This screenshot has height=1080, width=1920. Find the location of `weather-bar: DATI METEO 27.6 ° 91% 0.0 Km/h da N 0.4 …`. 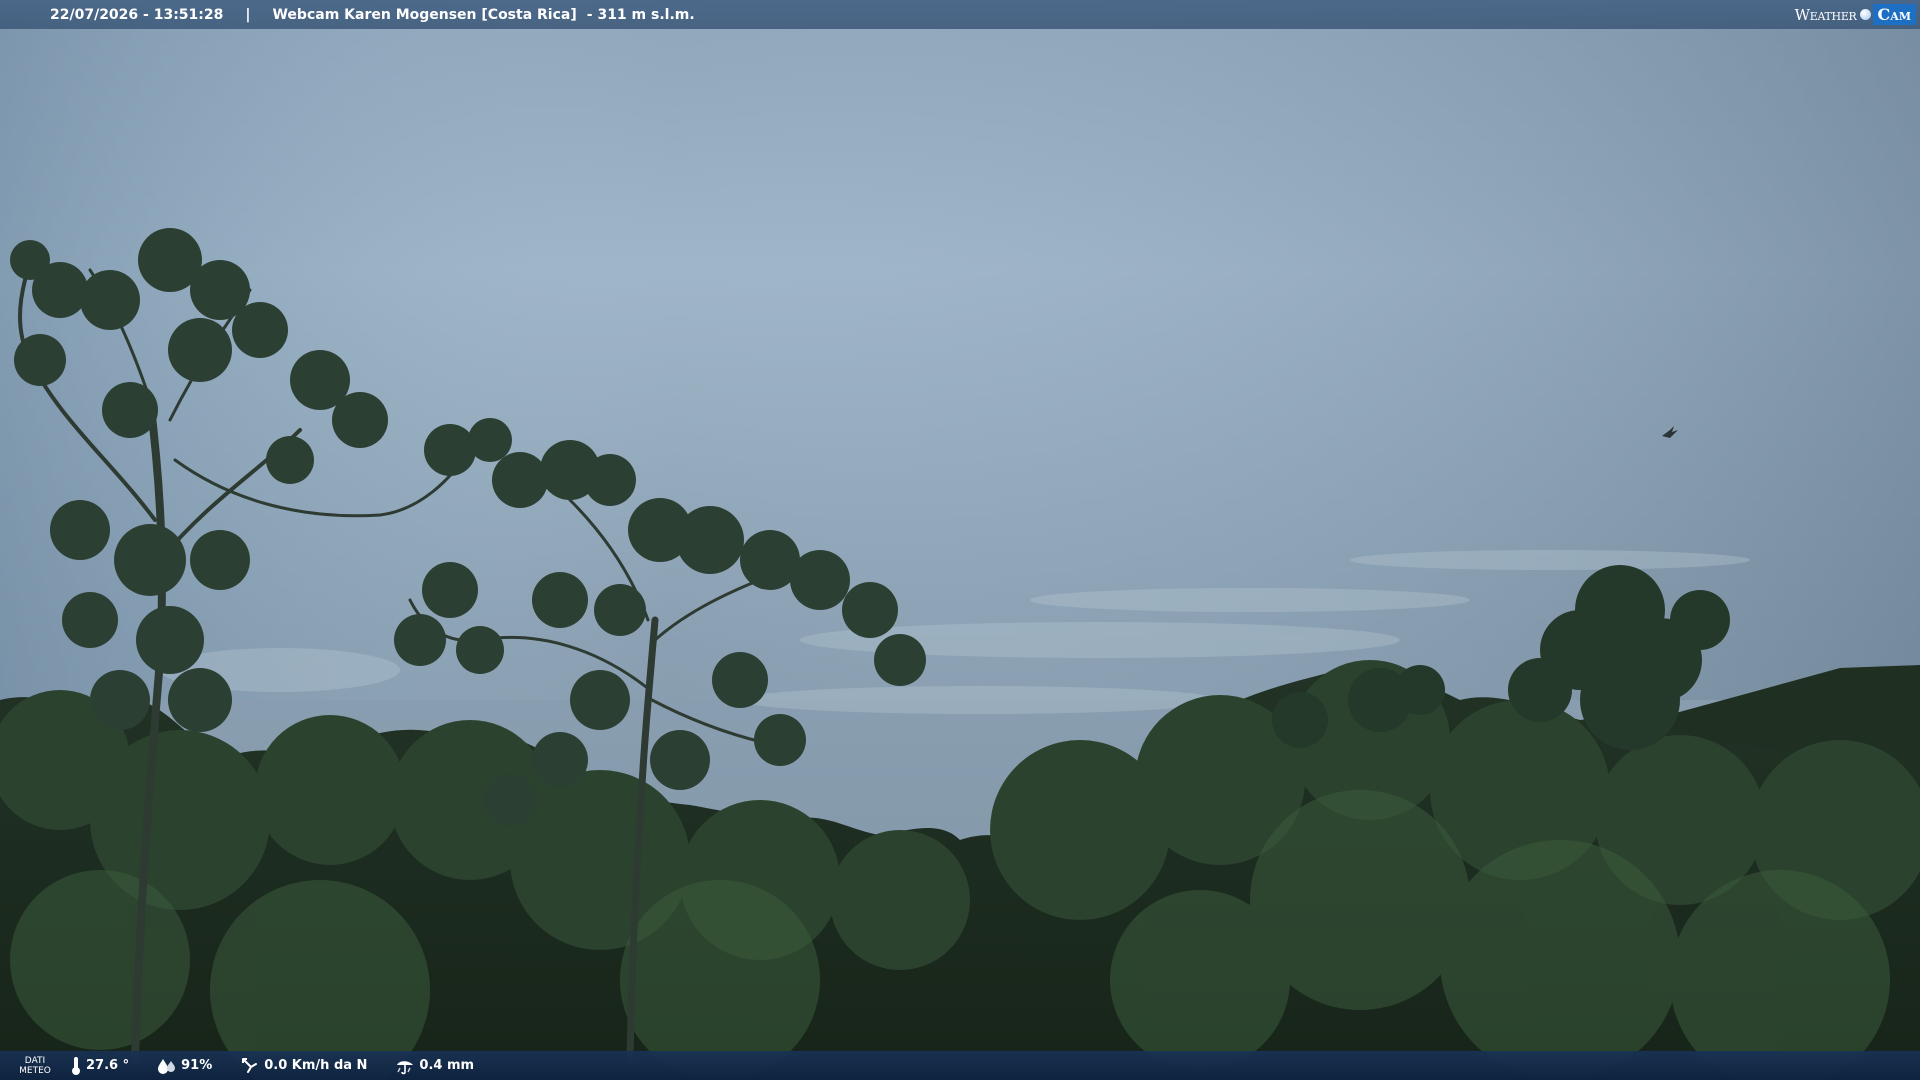

weather-bar: DATI METEO 27.6 ° 91% 0.0 Km/h da N 0.4 … is located at coordinates (960, 1065).